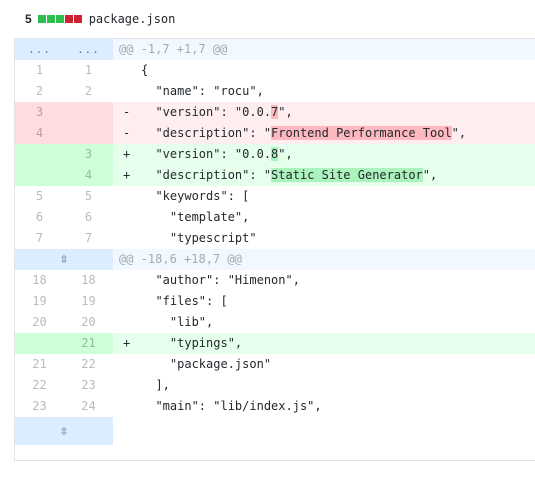  Describe the element at coordinates (88, 175) in the screenshot. I see `new-line-number: 4` at that location.